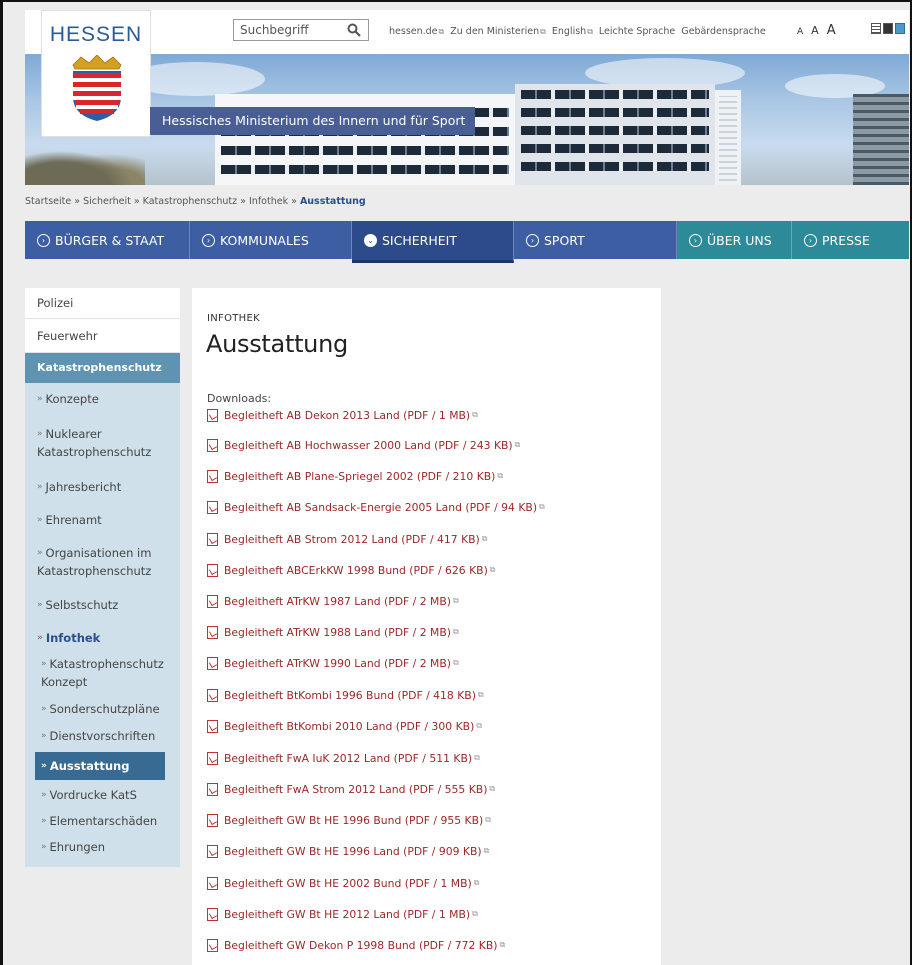 This screenshot has height=965, width=912. Describe the element at coordinates (846, 240) in the screenshot. I see `nav-label: PRESSE` at that location.